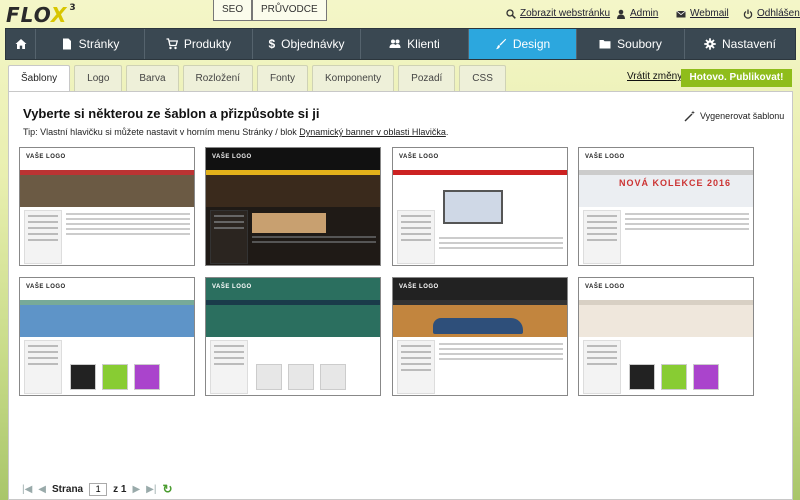  I want to click on dollar-icon: $, so click(272, 44).